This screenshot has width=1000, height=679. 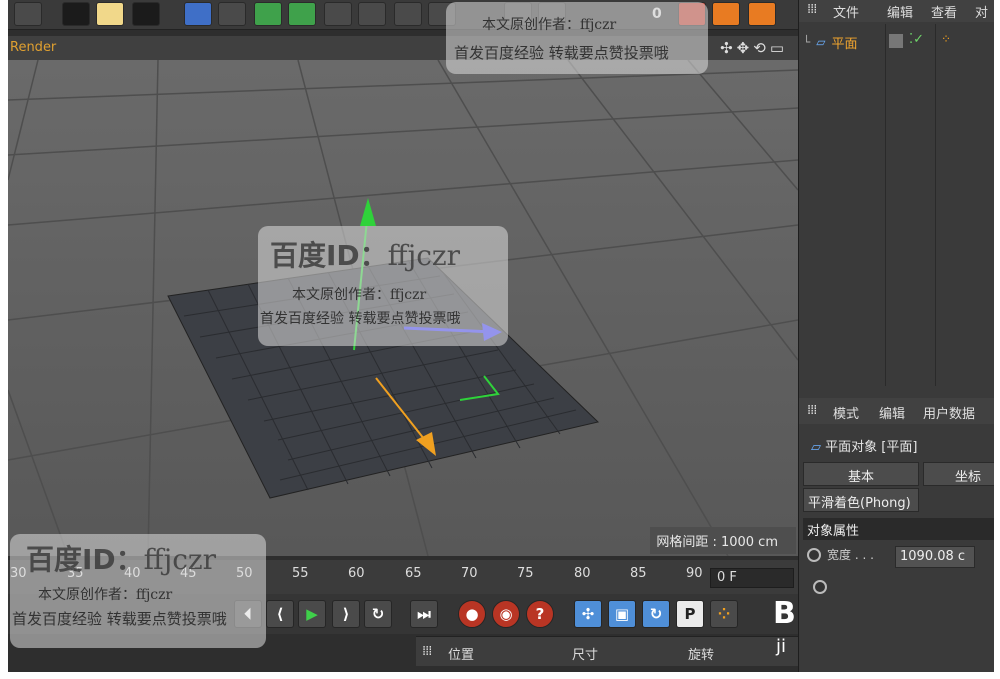 What do you see at coordinates (846, 412) in the screenshot?
I see `menu-mode: 模式` at bounding box center [846, 412].